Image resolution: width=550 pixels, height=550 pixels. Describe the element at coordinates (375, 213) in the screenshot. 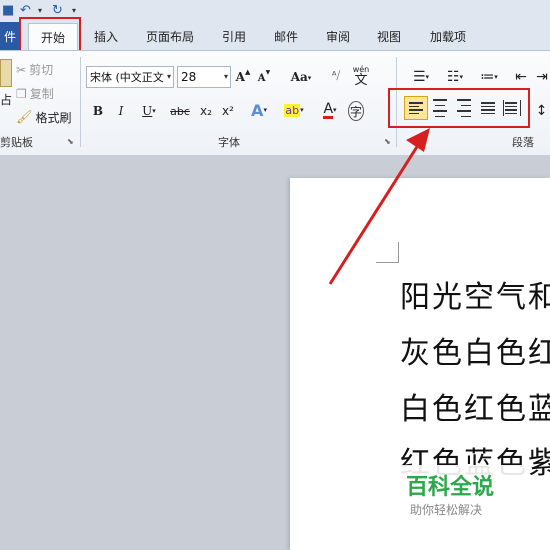

I see `arrow-shaft` at that location.